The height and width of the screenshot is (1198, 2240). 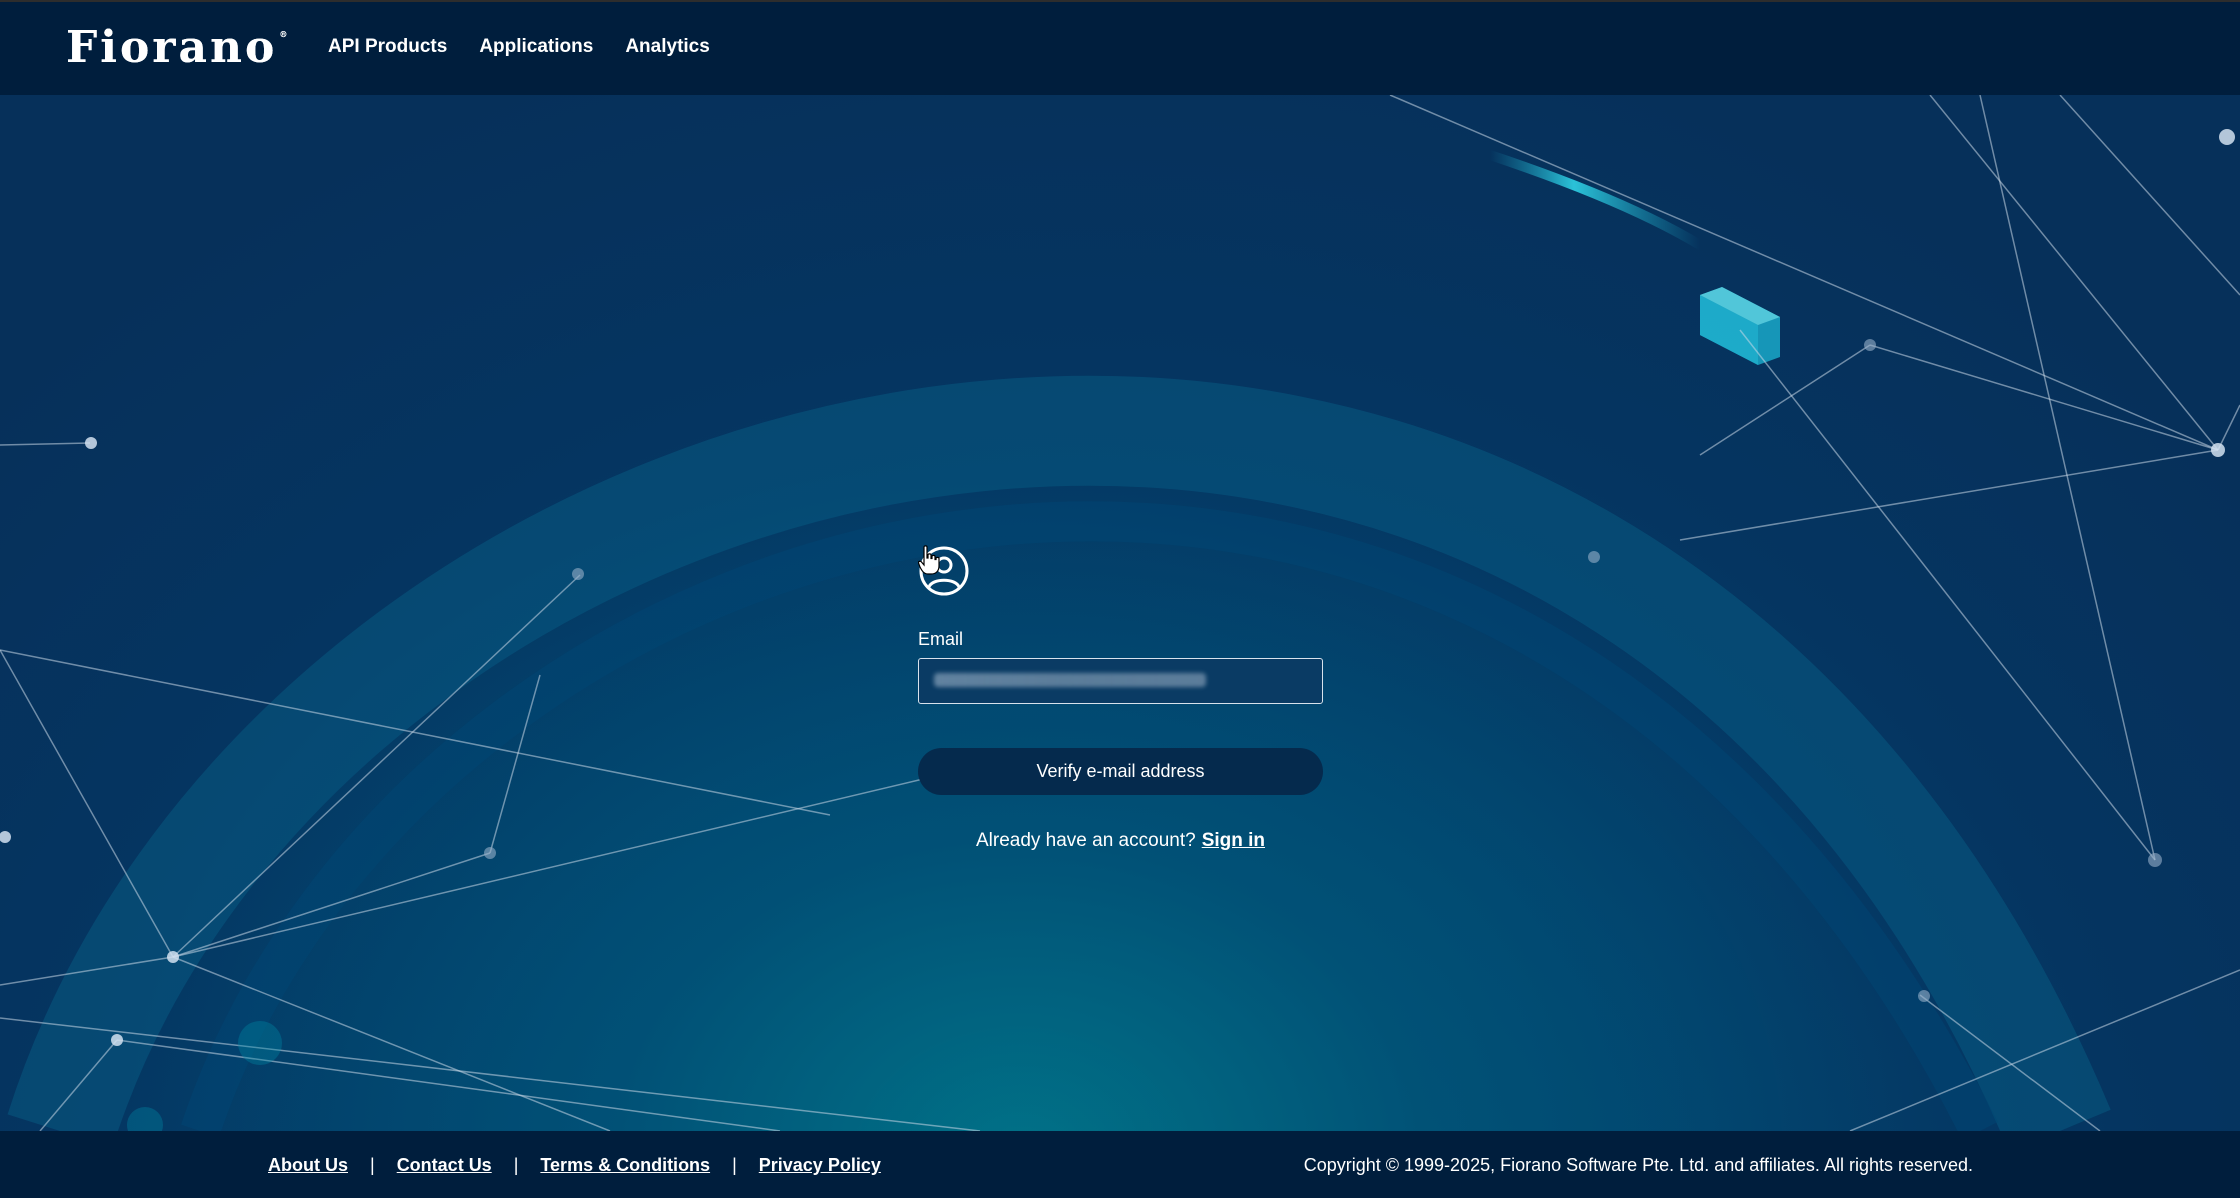 I want to click on footer-contact-us: Contact Us, so click(x=444, y=1165).